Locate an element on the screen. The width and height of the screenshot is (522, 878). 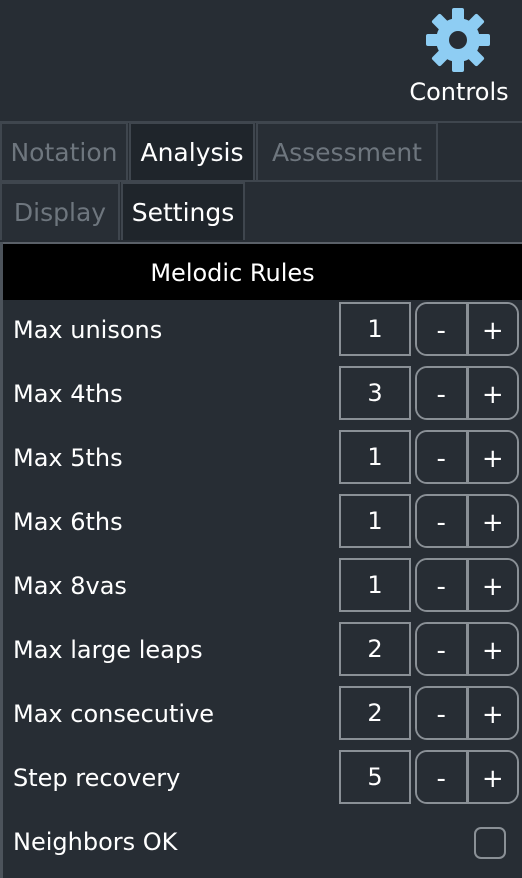
rule-value-field: 3 is located at coordinates (375, 393).